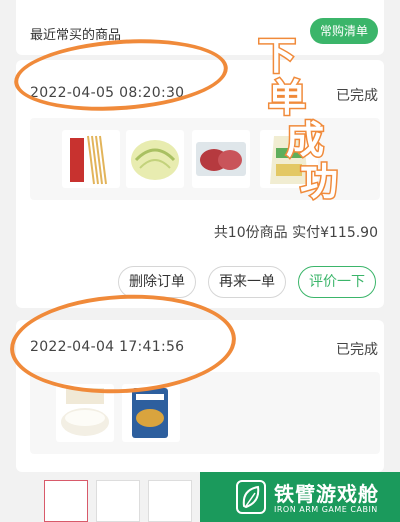 This screenshot has width=400, height=522. I want to click on snack-bag-thumb-icon, so click(151, 413).